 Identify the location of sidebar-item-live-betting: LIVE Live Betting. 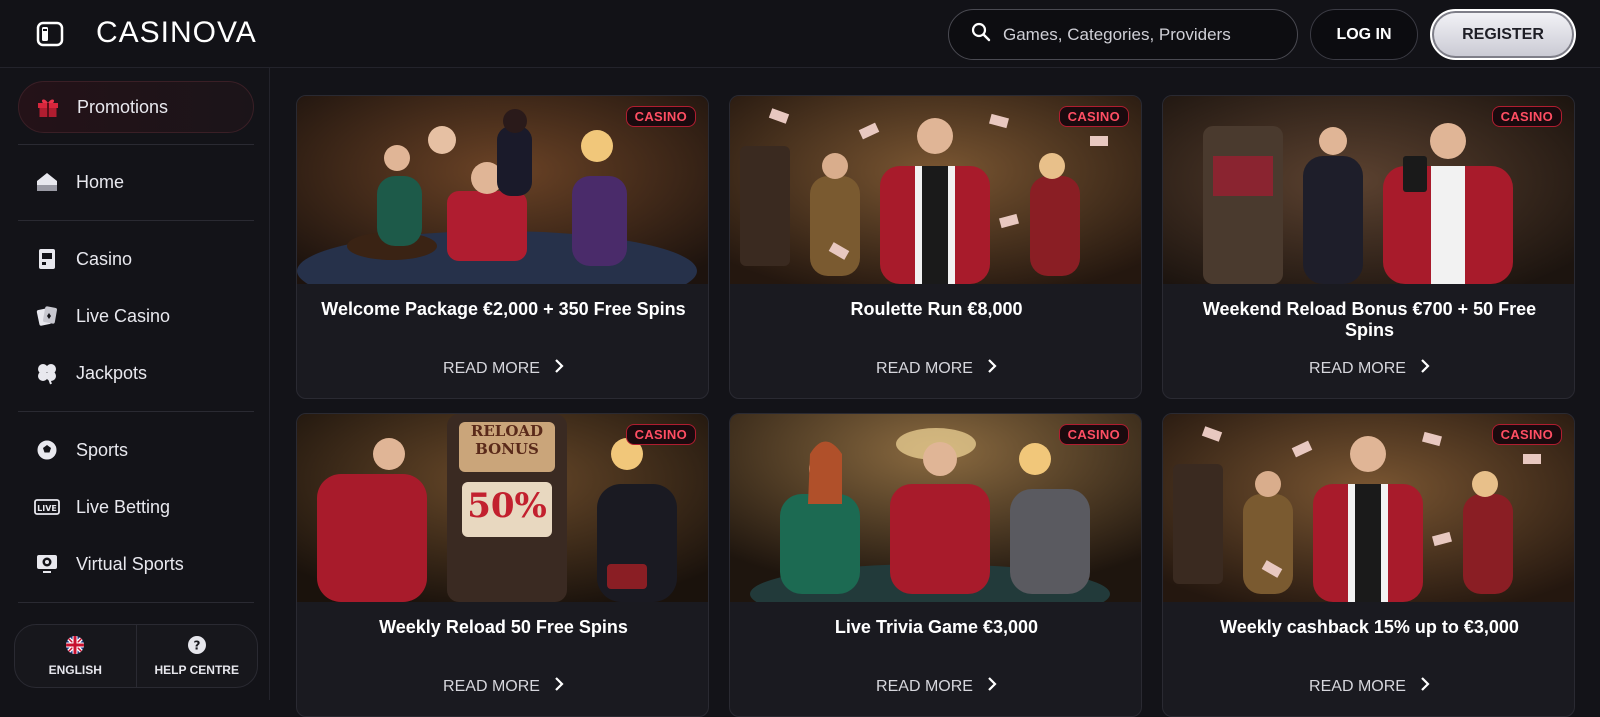
(136, 507).